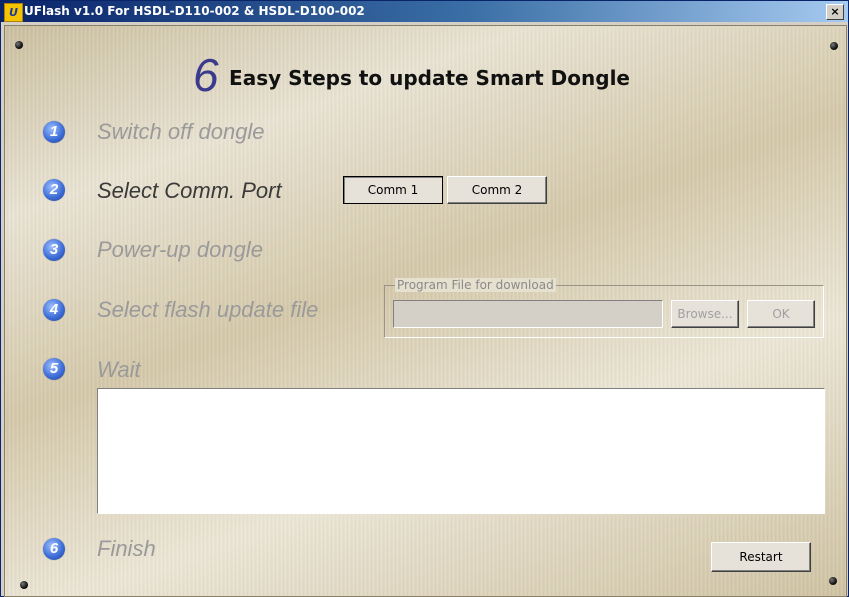  I want to click on step-5-label: Wait, so click(119, 369).